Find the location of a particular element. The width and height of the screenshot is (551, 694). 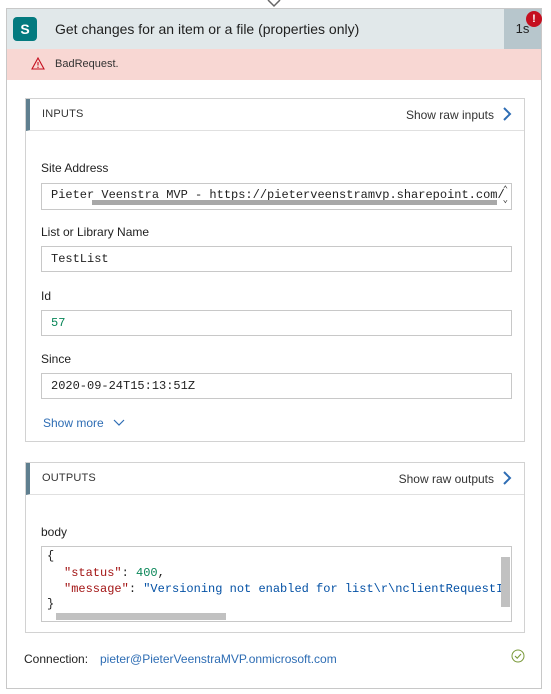

list-name-field: TestList is located at coordinates (276, 259).